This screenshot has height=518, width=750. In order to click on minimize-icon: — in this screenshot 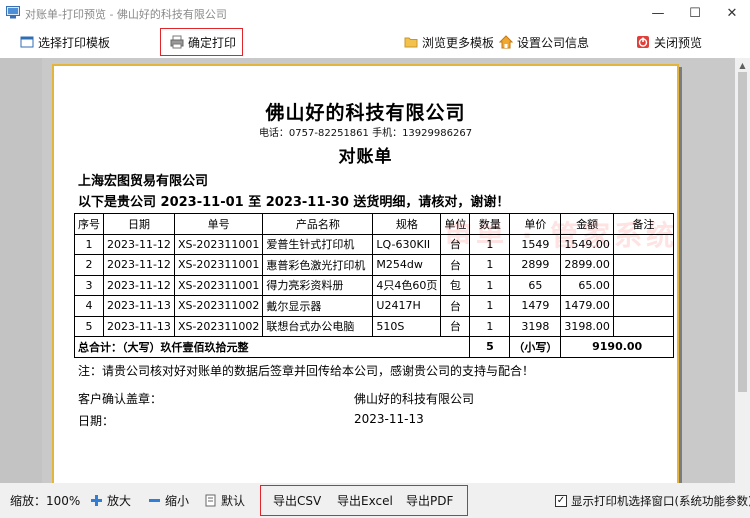, I will do `click(658, 13)`.